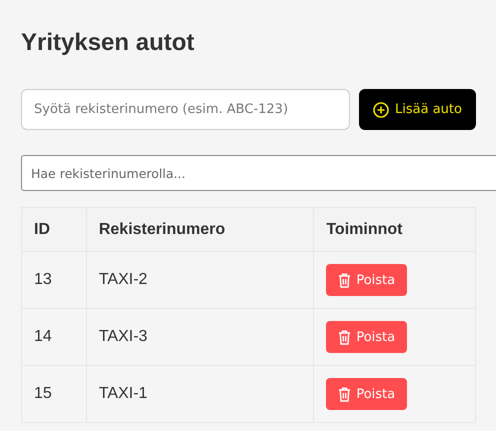 The height and width of the screenshot is (431, 496). I want to click on column-header: ID, so click(54, 230).